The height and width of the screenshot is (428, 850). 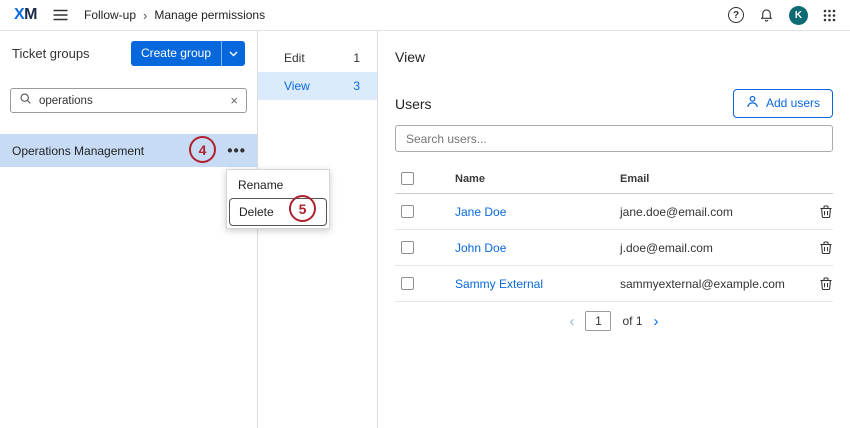 What do you see at coordinates (356, 58) in the screenshot?
I see `permission-edit-count: 1` at bounding box center [356, 58].